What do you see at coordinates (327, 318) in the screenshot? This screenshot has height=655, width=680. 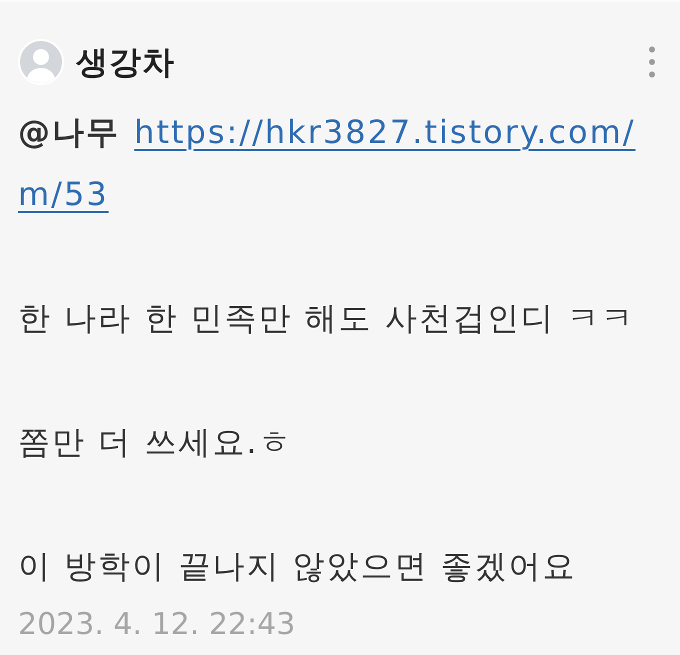 I see `comment-text: 한 나라 한 민족만 해도 사천겁인디 ㅋㅋ` at bounding box center [327, 318].